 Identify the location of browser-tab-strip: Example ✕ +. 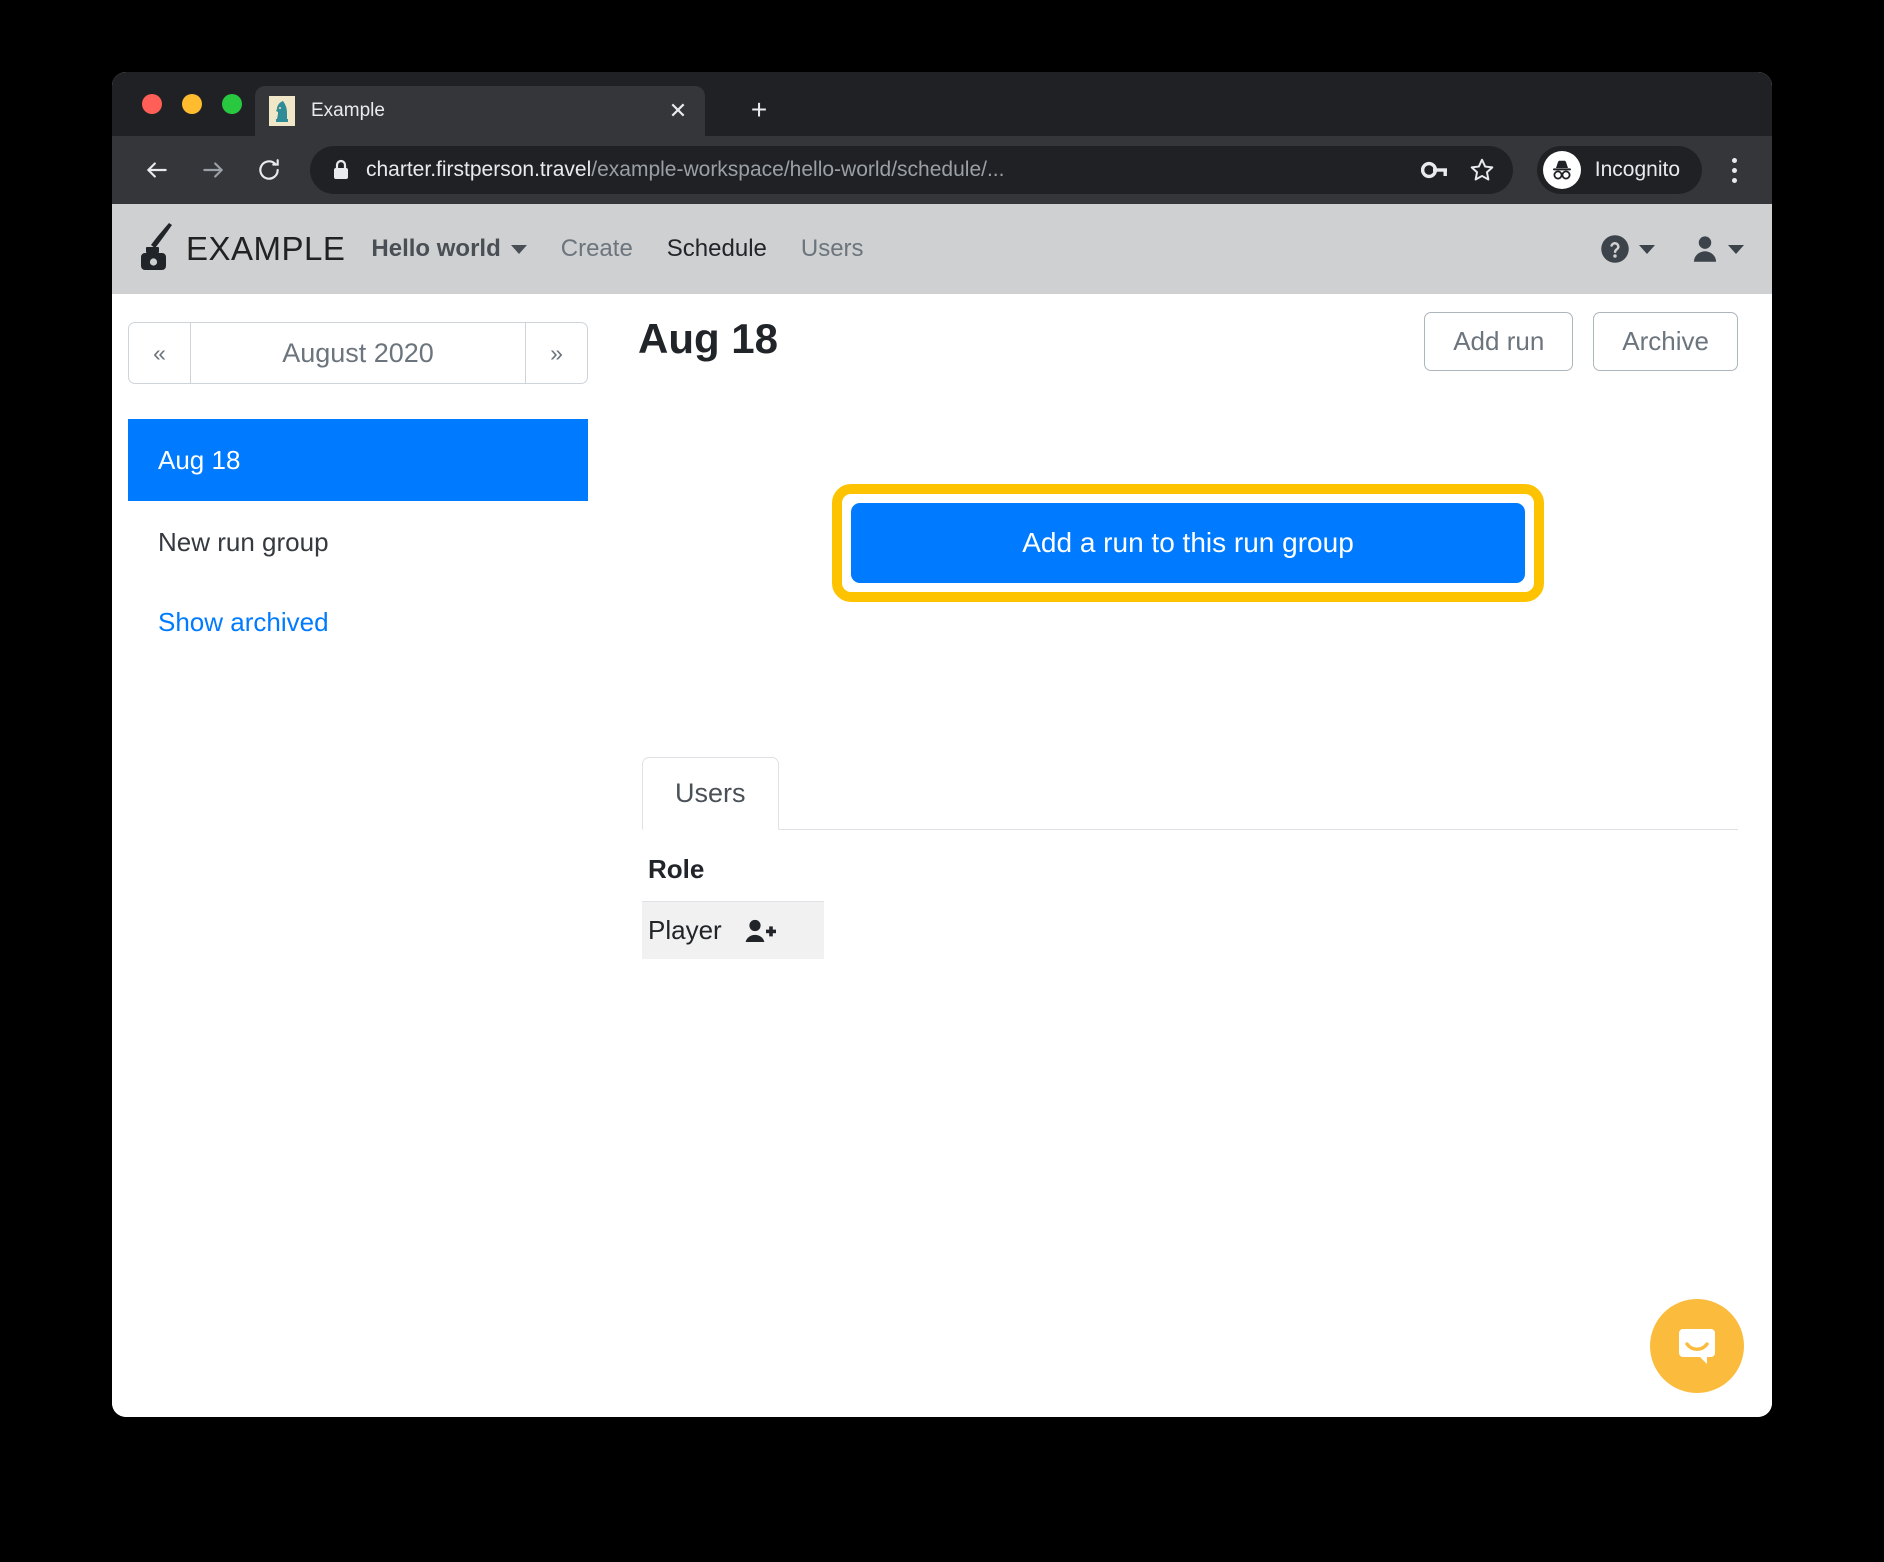
(942, 104).